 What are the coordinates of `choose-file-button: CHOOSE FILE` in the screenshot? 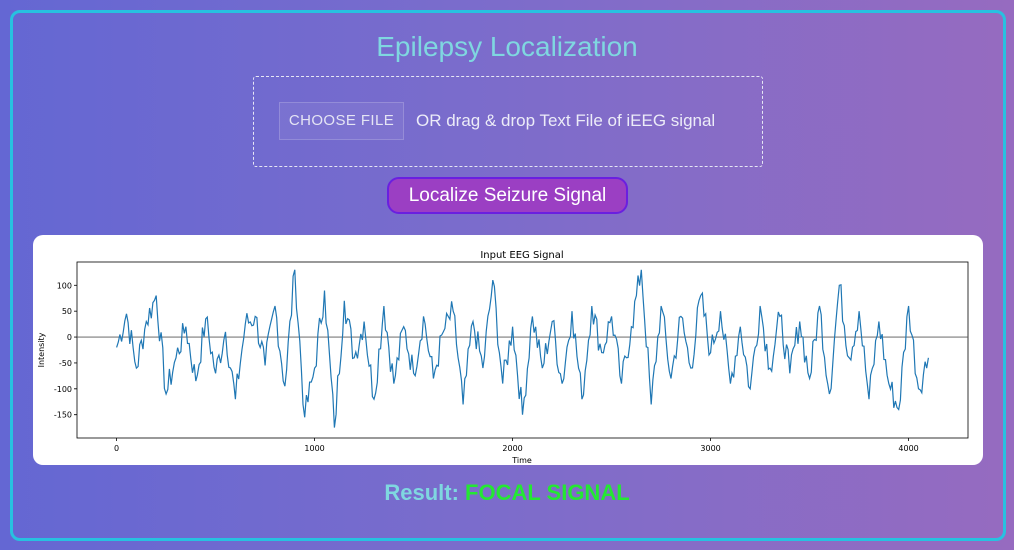 It's located at (341, 121).